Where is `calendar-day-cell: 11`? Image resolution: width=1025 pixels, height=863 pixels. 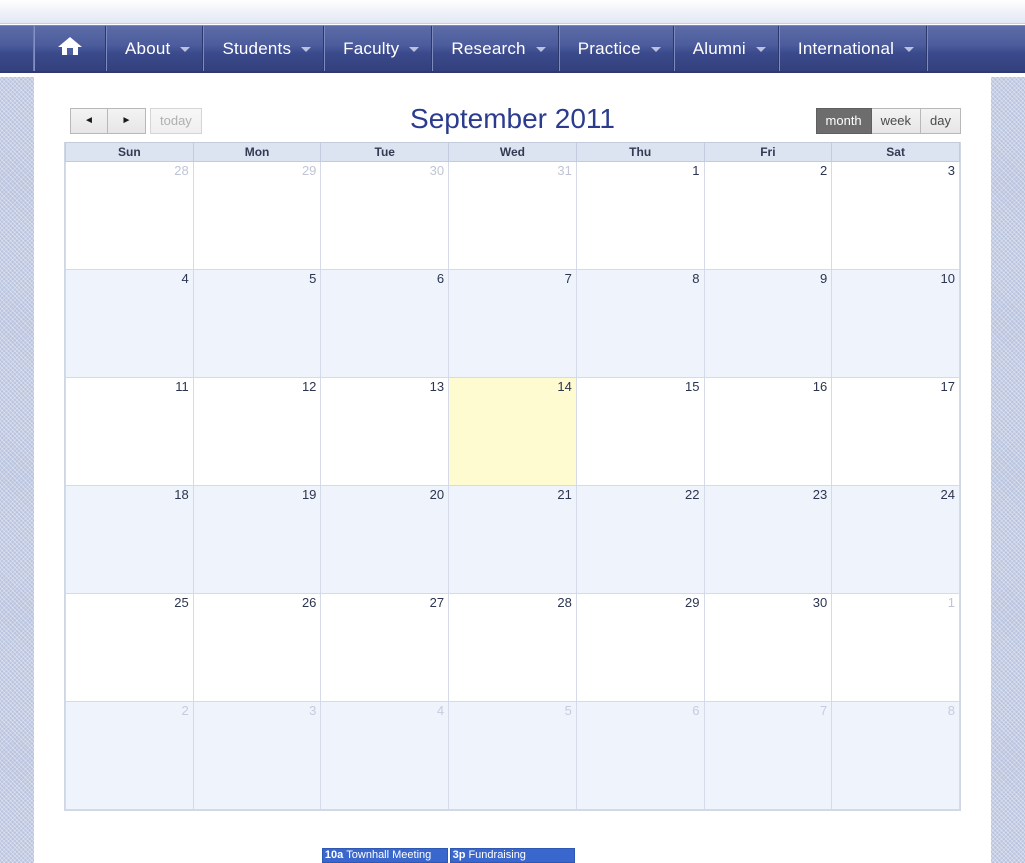
calendar-day-cell: 11 is located at coordinates (129, 431).